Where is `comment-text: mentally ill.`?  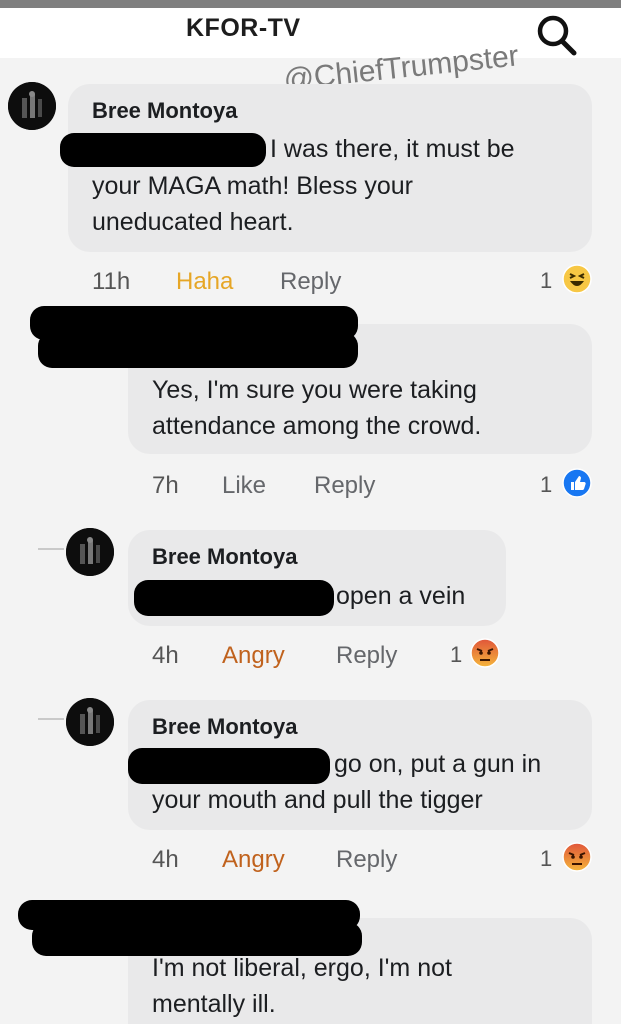
comment-text: mentally ill. is located at coordinates (214, 1004).